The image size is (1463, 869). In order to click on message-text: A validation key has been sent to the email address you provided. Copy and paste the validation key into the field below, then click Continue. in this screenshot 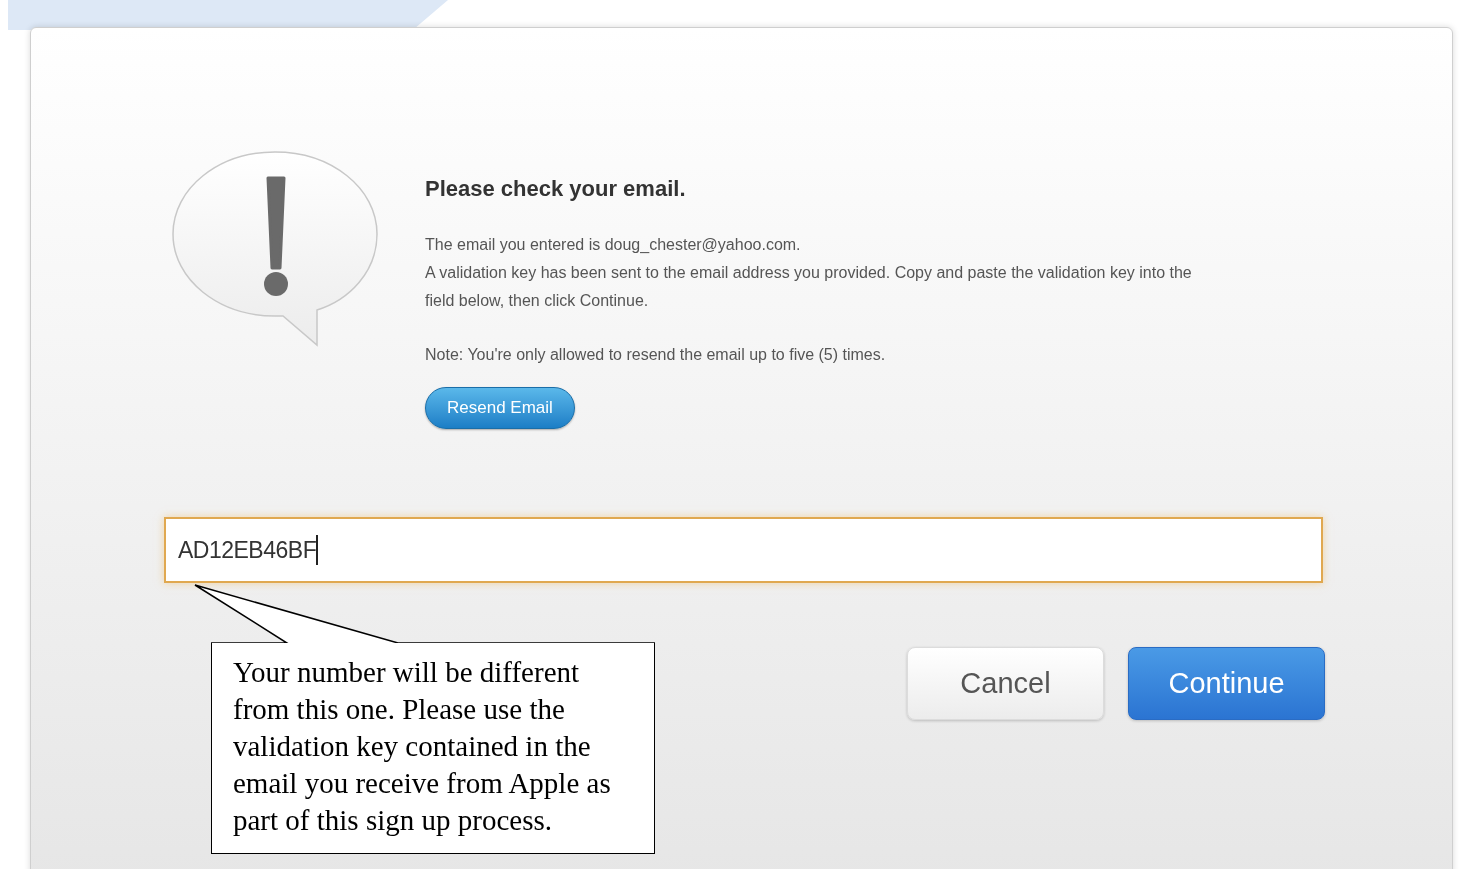, I will do `click(809, 287)`.